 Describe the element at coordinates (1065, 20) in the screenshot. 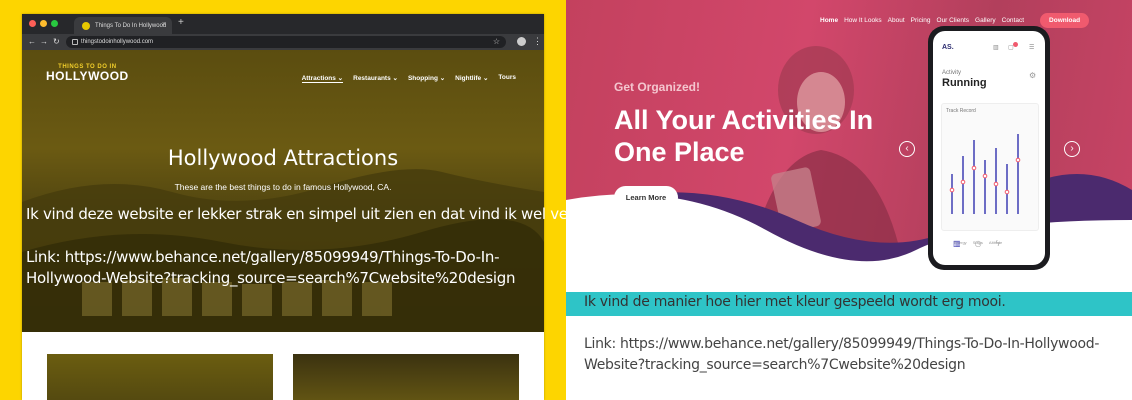

I see `download-button: Download` at that location.